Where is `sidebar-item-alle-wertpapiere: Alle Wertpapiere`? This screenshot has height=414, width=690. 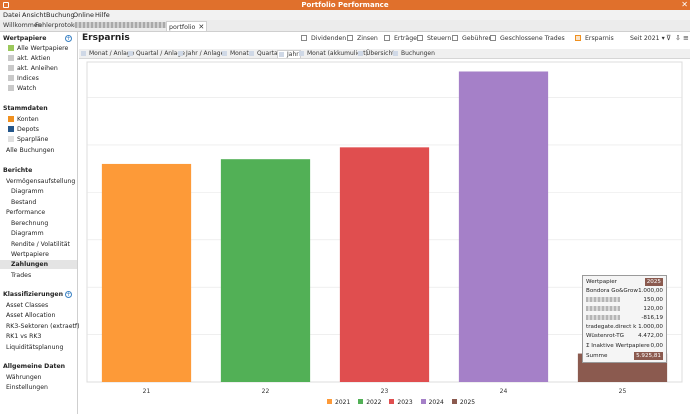
sidebar-item-alle-wertpapiere: Alle Wertpapiere is located at coordinates (38, 48).